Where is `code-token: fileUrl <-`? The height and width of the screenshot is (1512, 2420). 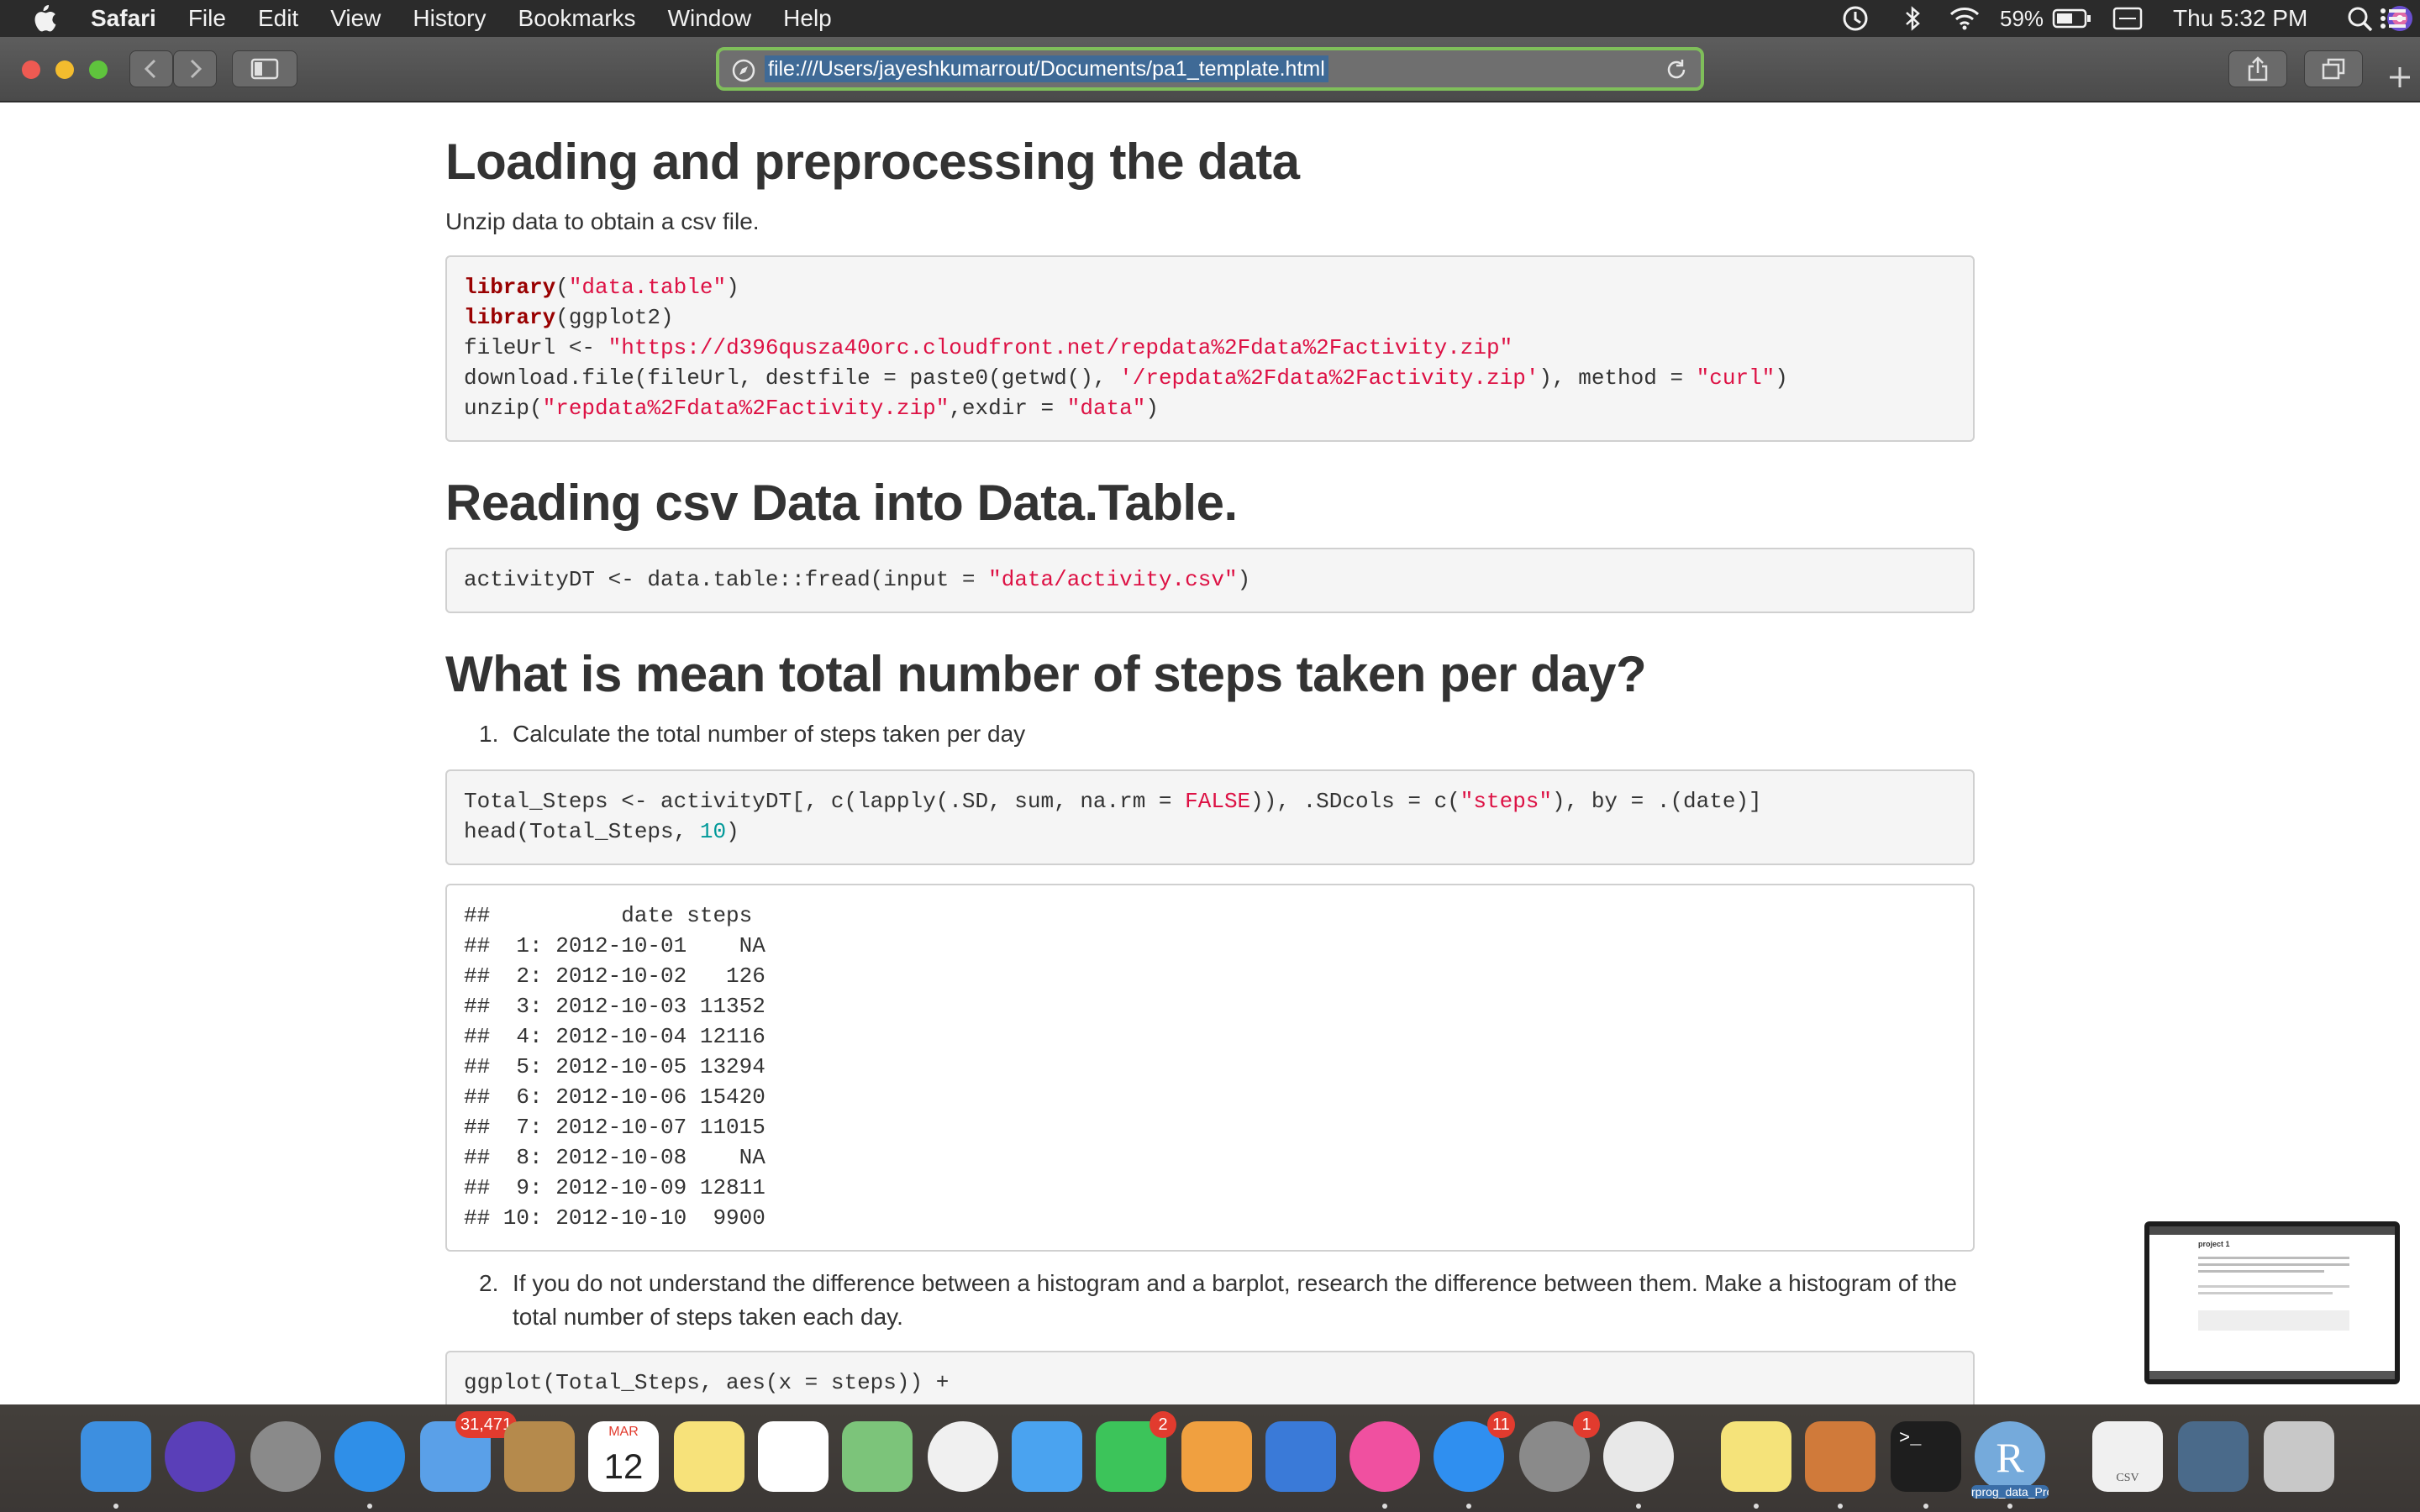
code-token: fileUrl <- is located at coordinates (536, 347).